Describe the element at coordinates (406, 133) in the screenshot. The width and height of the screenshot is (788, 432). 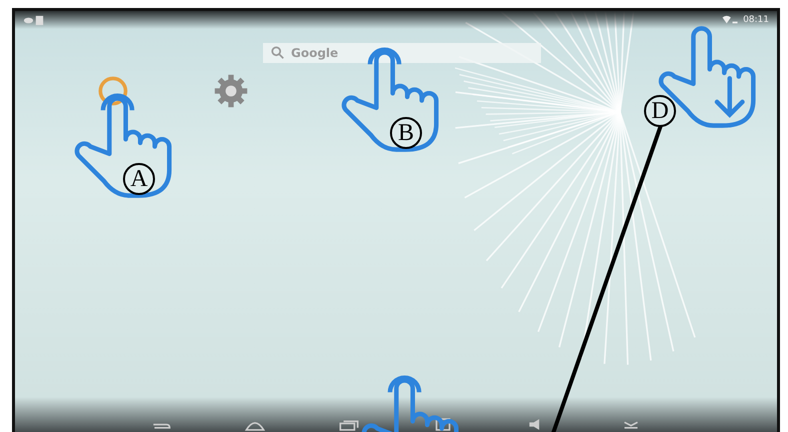
I see `callout-label: B` at that location.